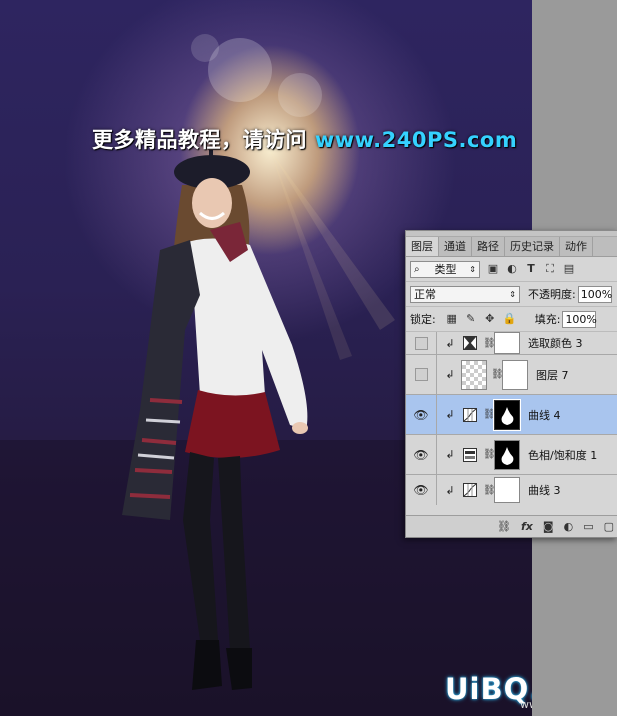 This screenshot has width=617, height=716. I want to click on layers-bottom-toolbar: ⛓ fx ◙ ◐ ▭ ▢, so click(511, 526).